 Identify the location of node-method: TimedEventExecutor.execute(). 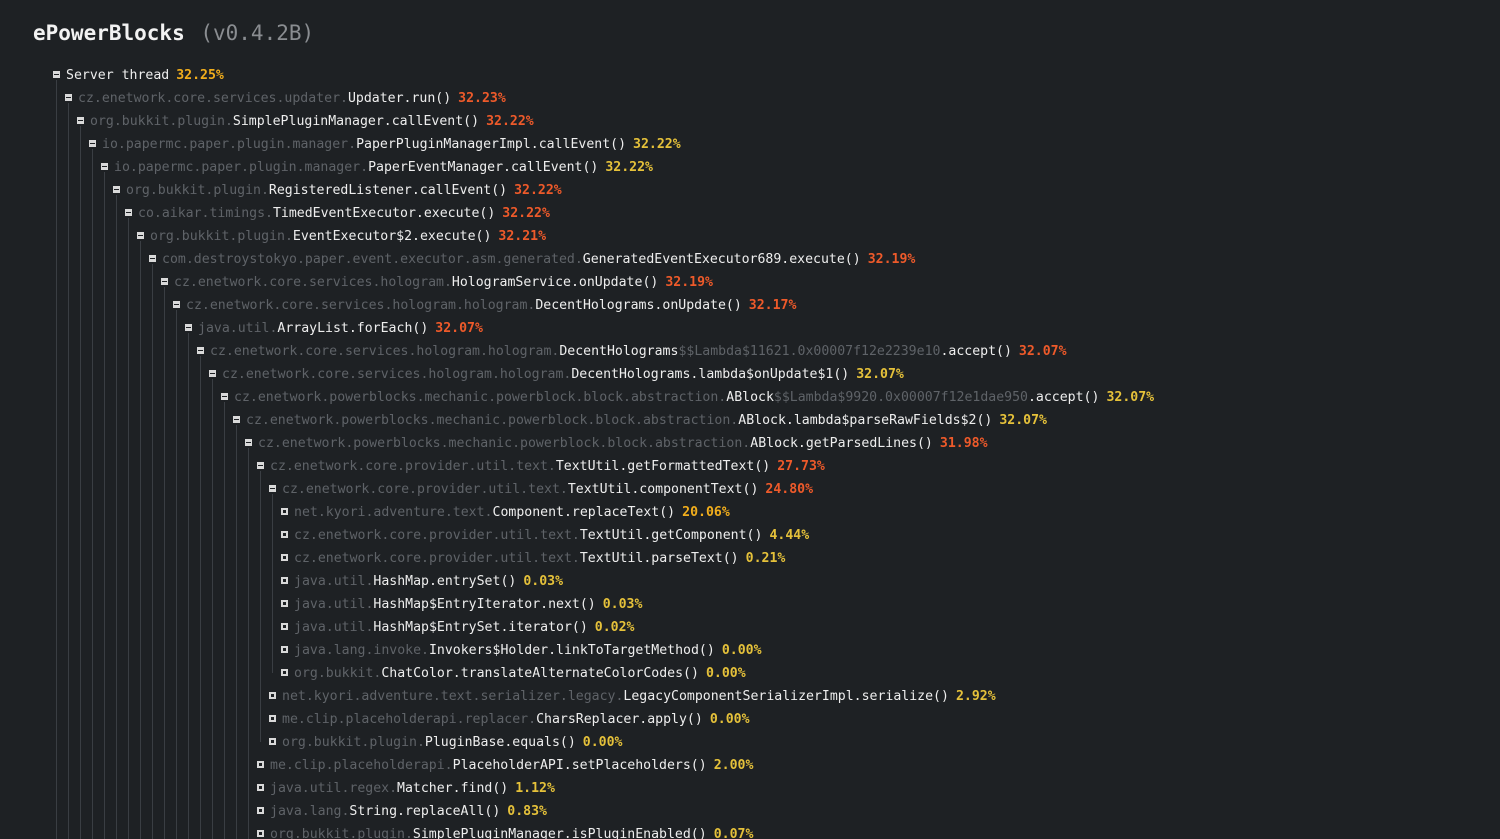
(384, 213).